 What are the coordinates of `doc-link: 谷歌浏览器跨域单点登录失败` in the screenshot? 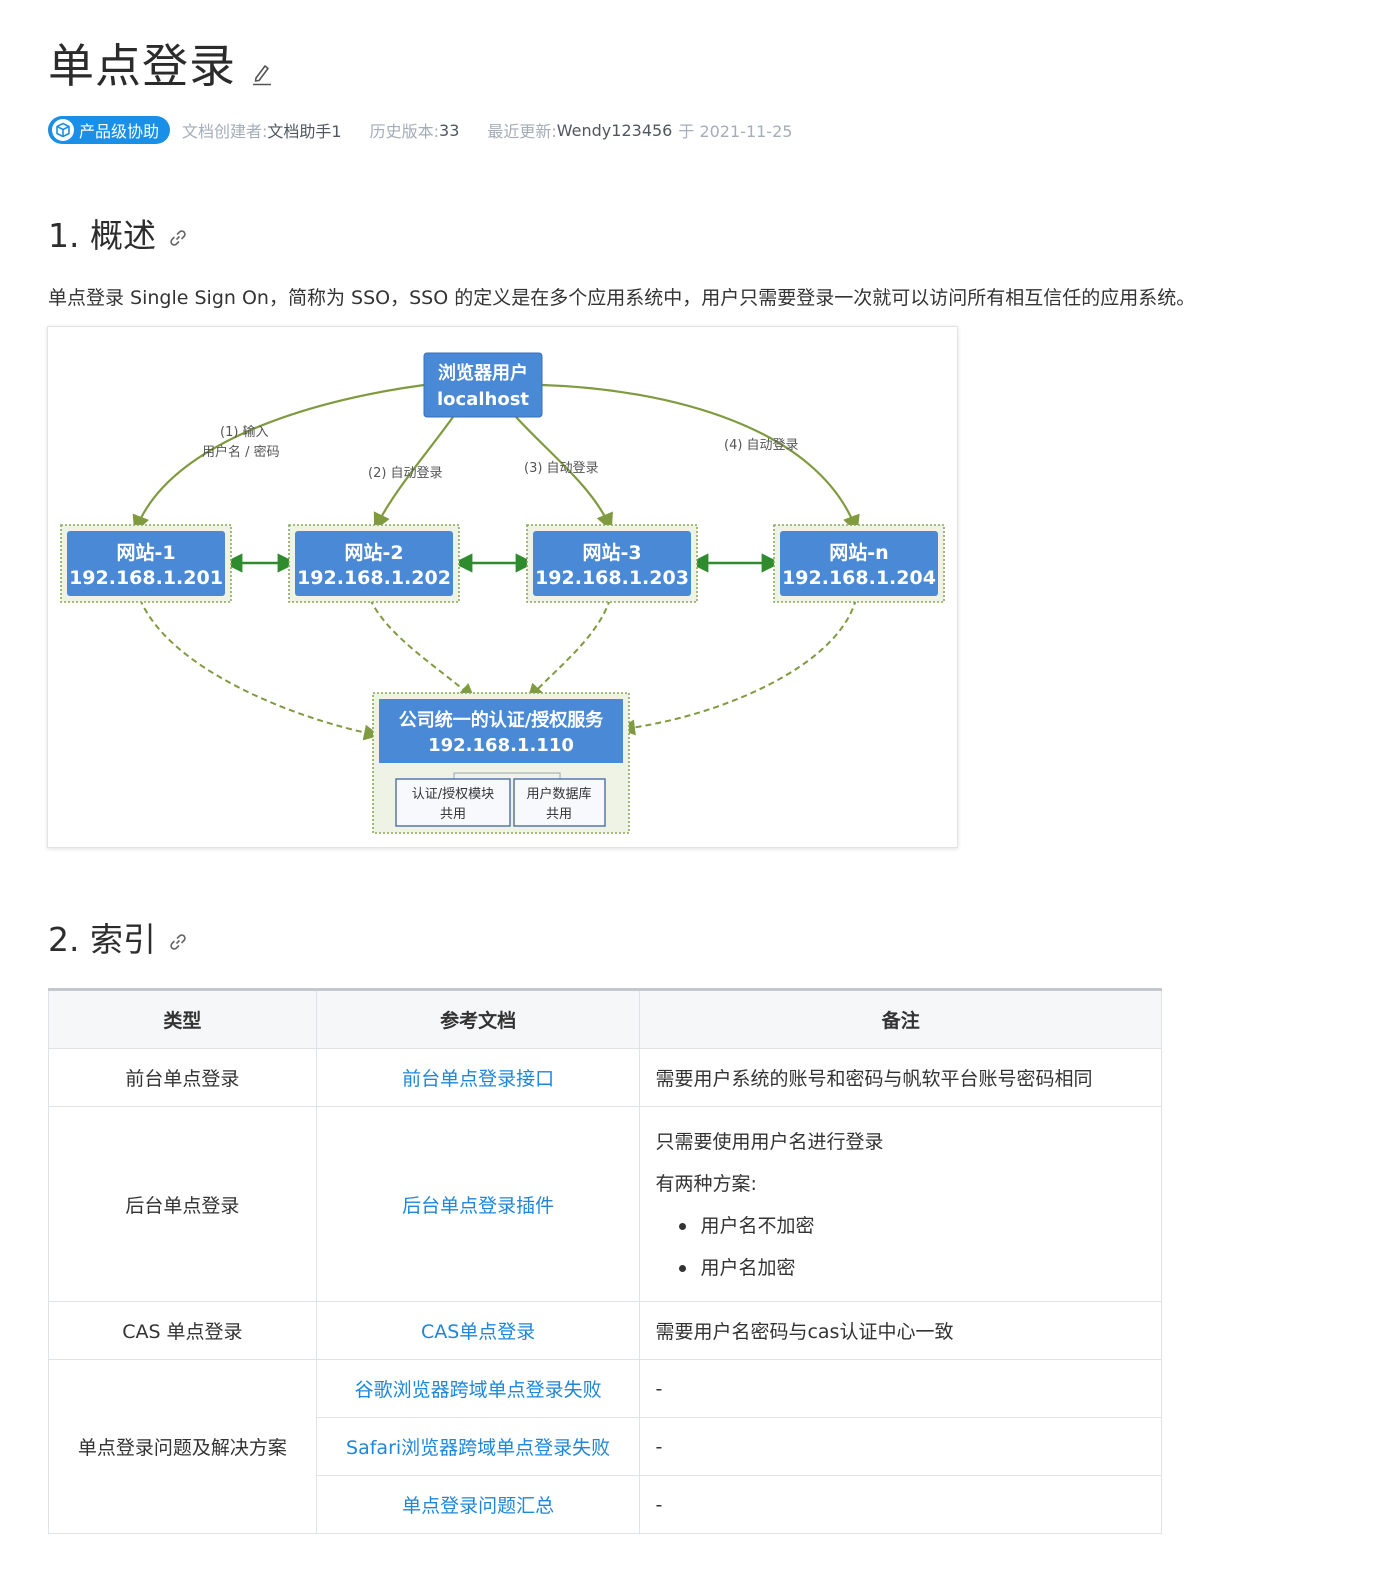 It's located at (478, 1390).